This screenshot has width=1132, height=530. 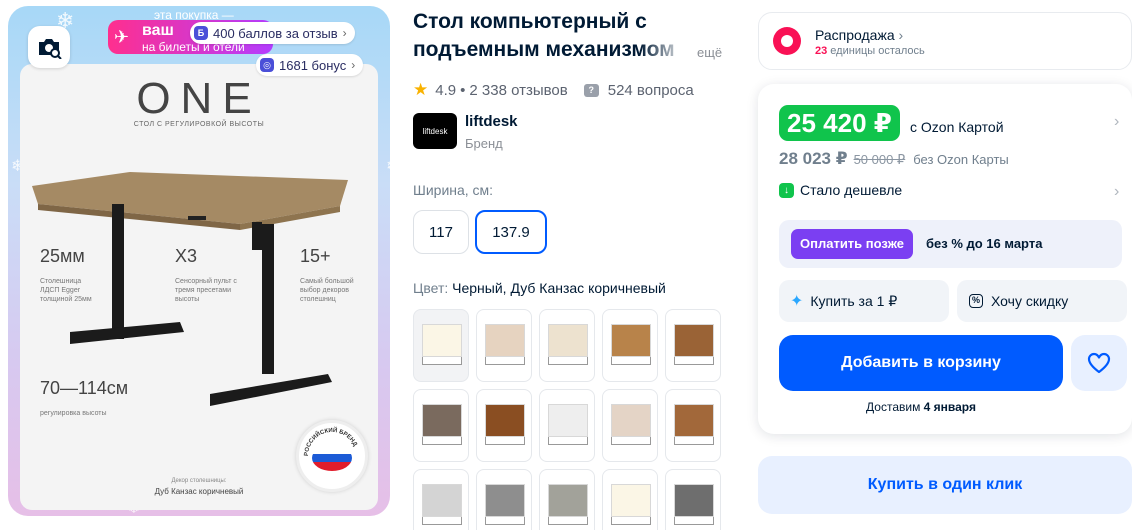 What do you see at coordinates (961, 159) in the screenshot?
I see `price-nocard-label: без Ozon Карты` at bounding box center [961, 159].